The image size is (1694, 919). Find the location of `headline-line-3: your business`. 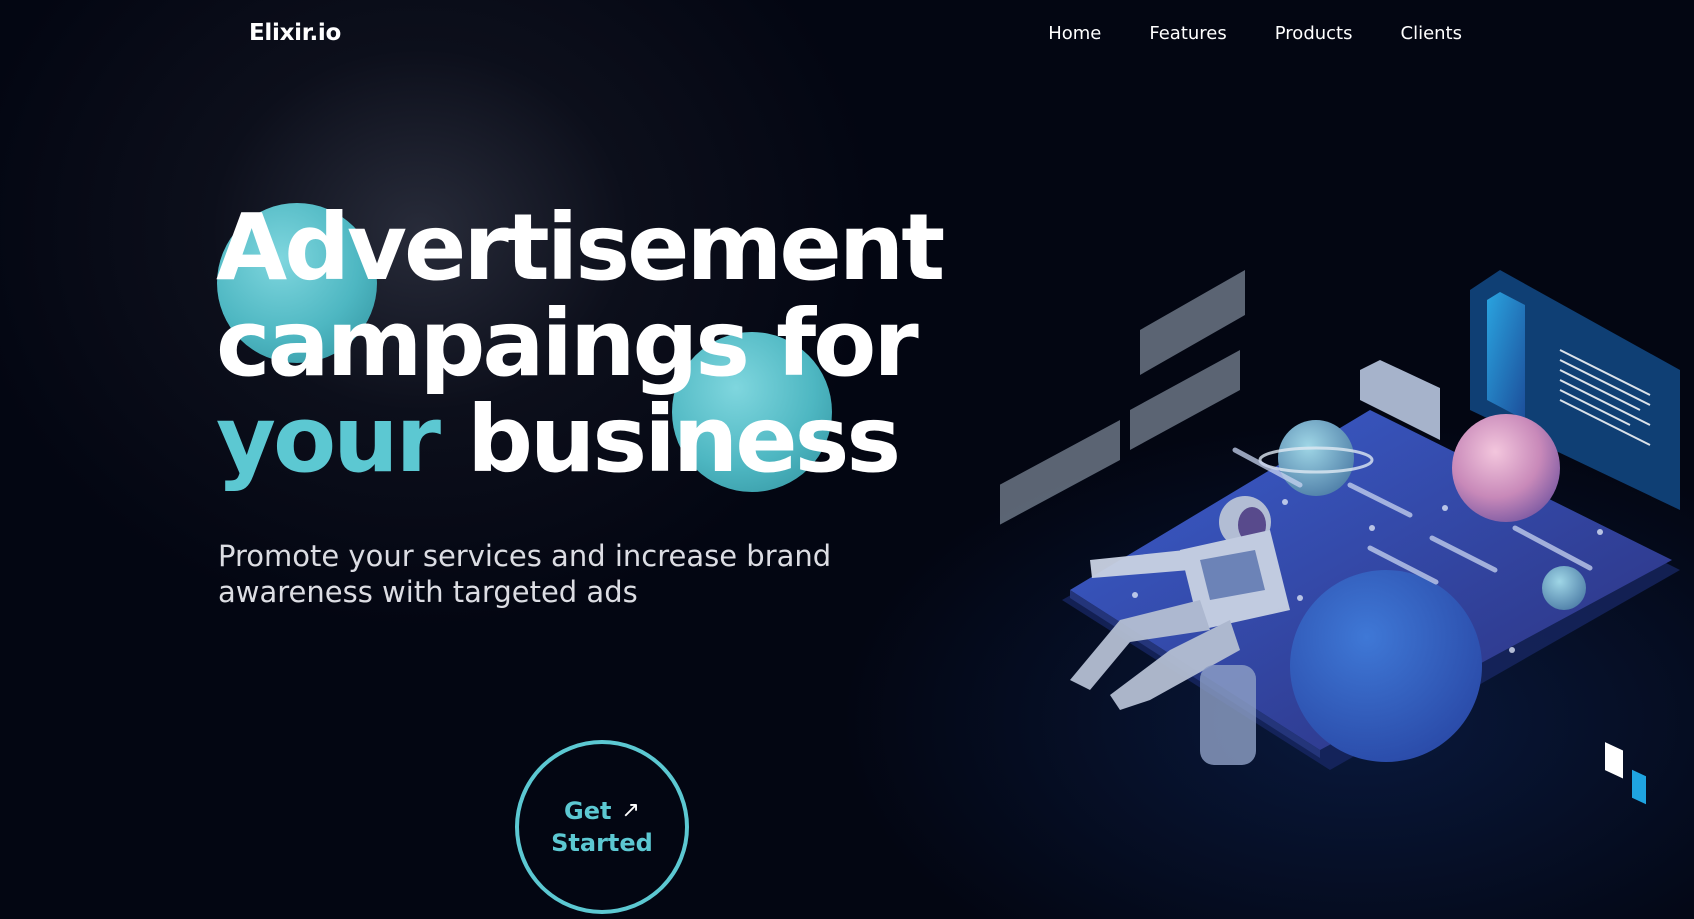

headline-line-3: your business is located at coordinates (579, 440).